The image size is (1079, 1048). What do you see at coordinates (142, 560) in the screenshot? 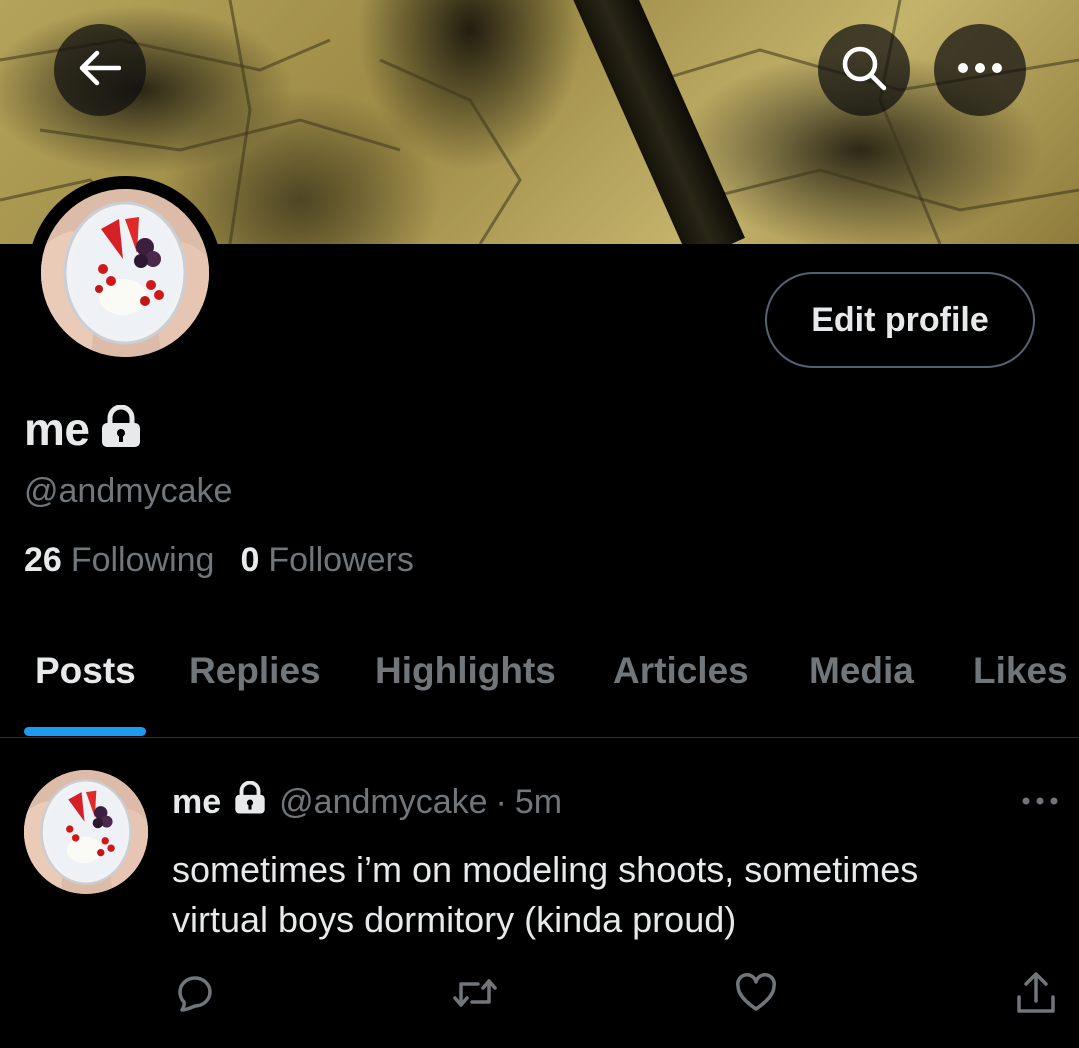
I see `following-label: Following` at bounding box center [142, 560].